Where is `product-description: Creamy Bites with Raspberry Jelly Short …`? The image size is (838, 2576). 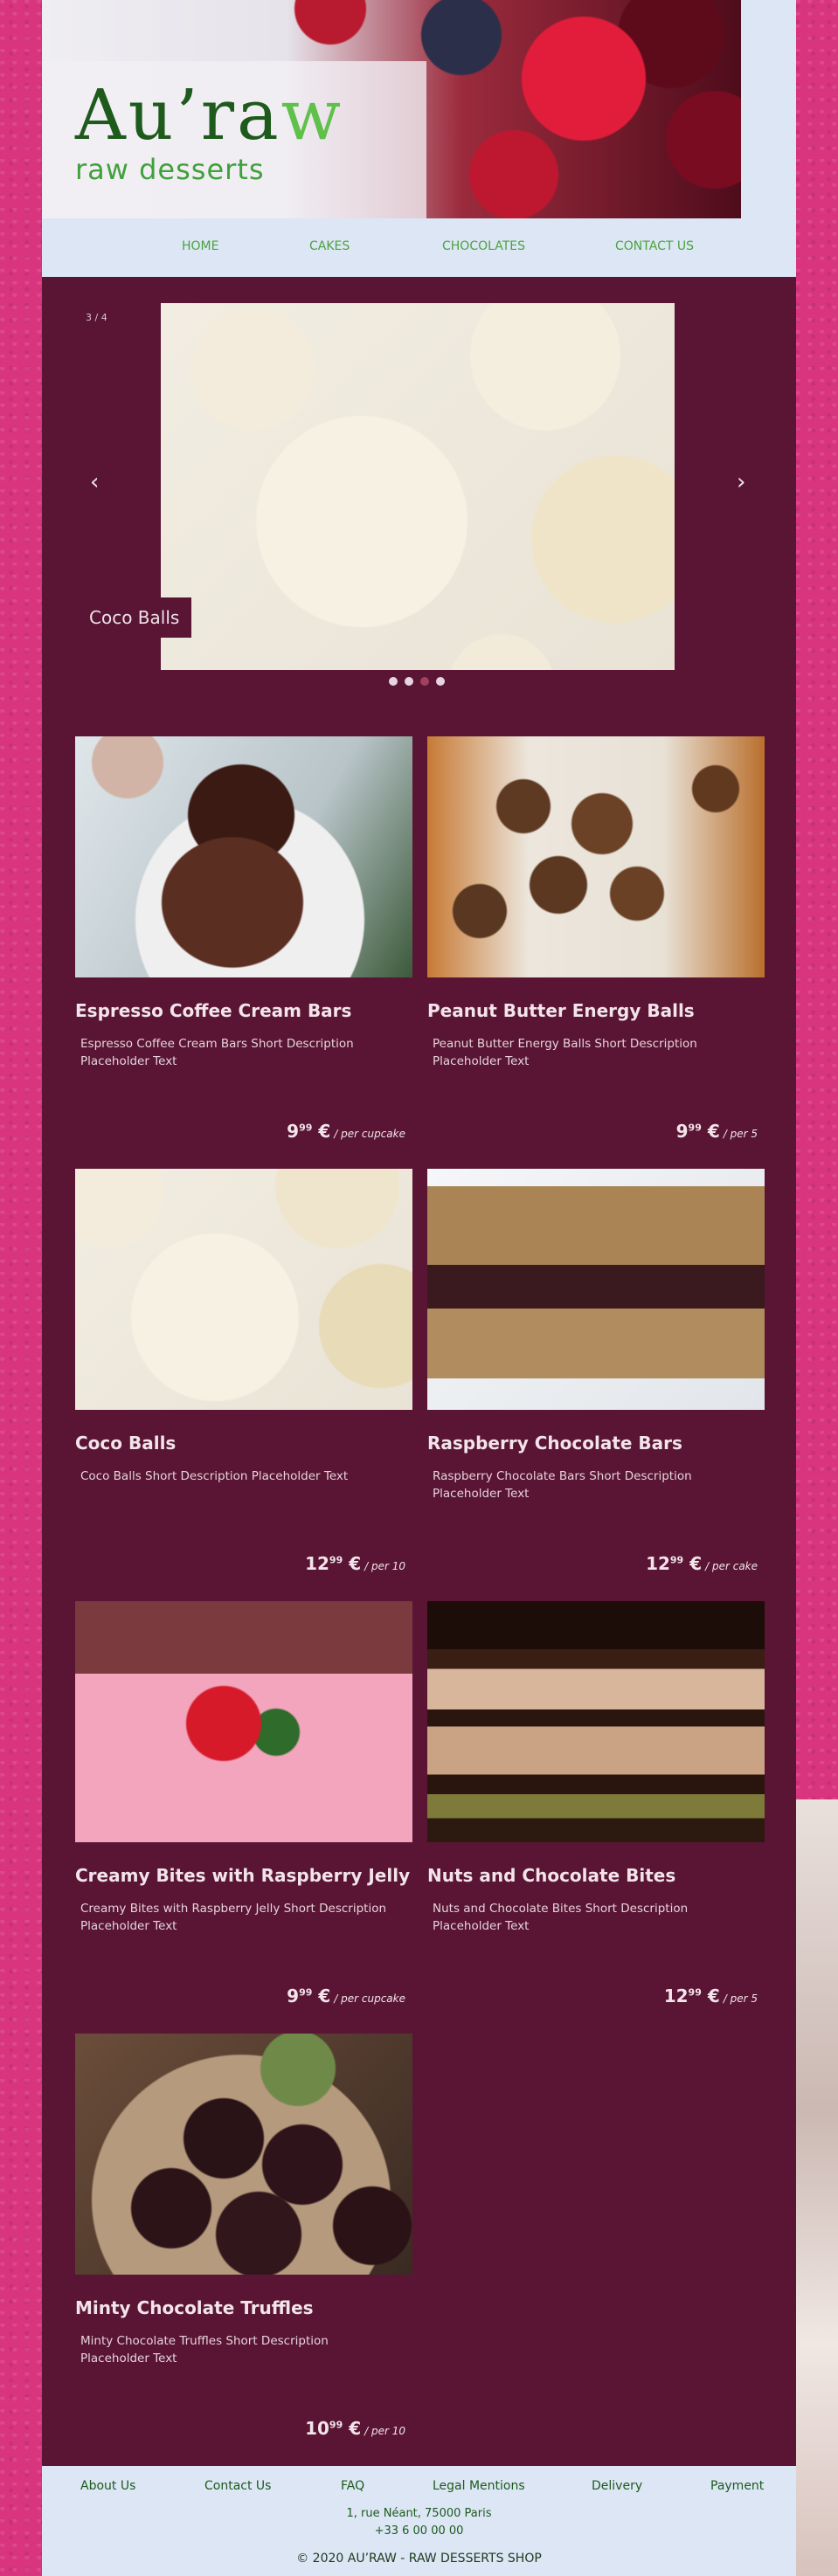
product-description: Creamy Bites with Raspberry Jelly Short … is located at coordinates (233, 1918).